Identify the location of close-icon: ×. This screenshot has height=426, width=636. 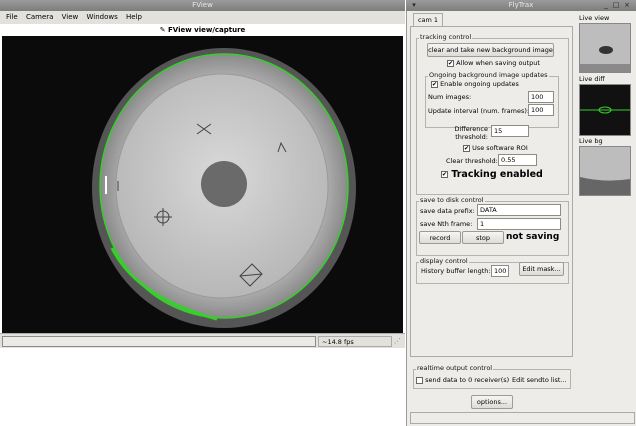
(627, 5).